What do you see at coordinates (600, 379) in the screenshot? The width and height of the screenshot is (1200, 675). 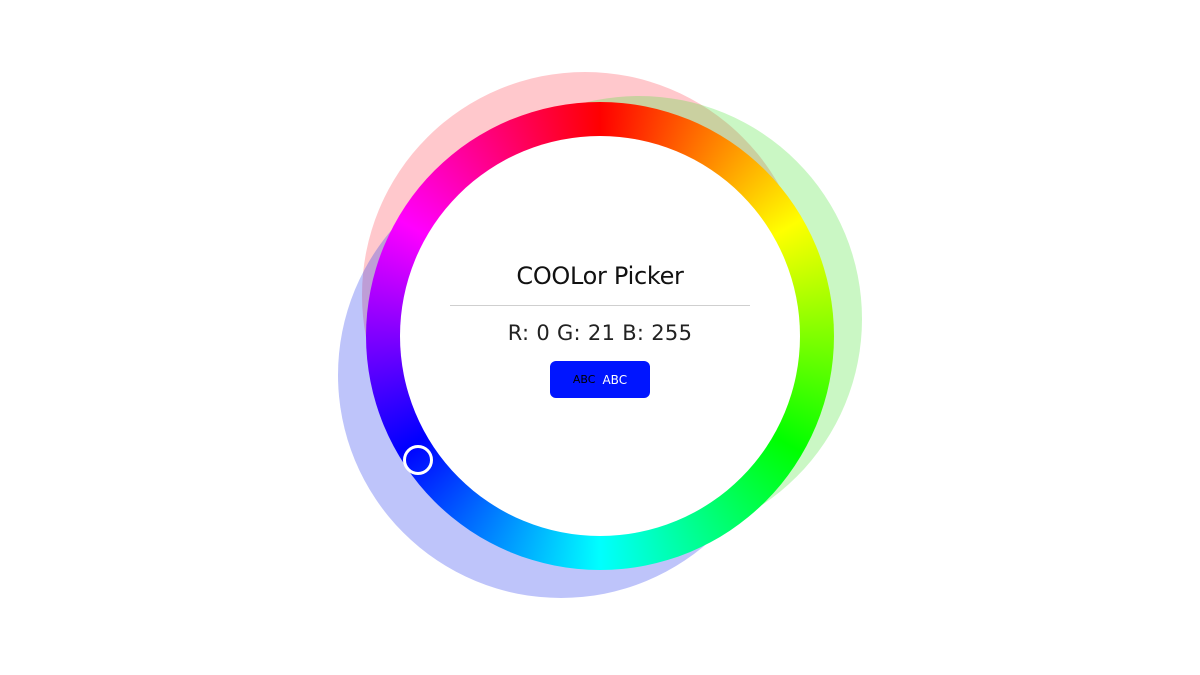 I see `color-preview-button: ABC ABC` at bounding box center [600, 379].